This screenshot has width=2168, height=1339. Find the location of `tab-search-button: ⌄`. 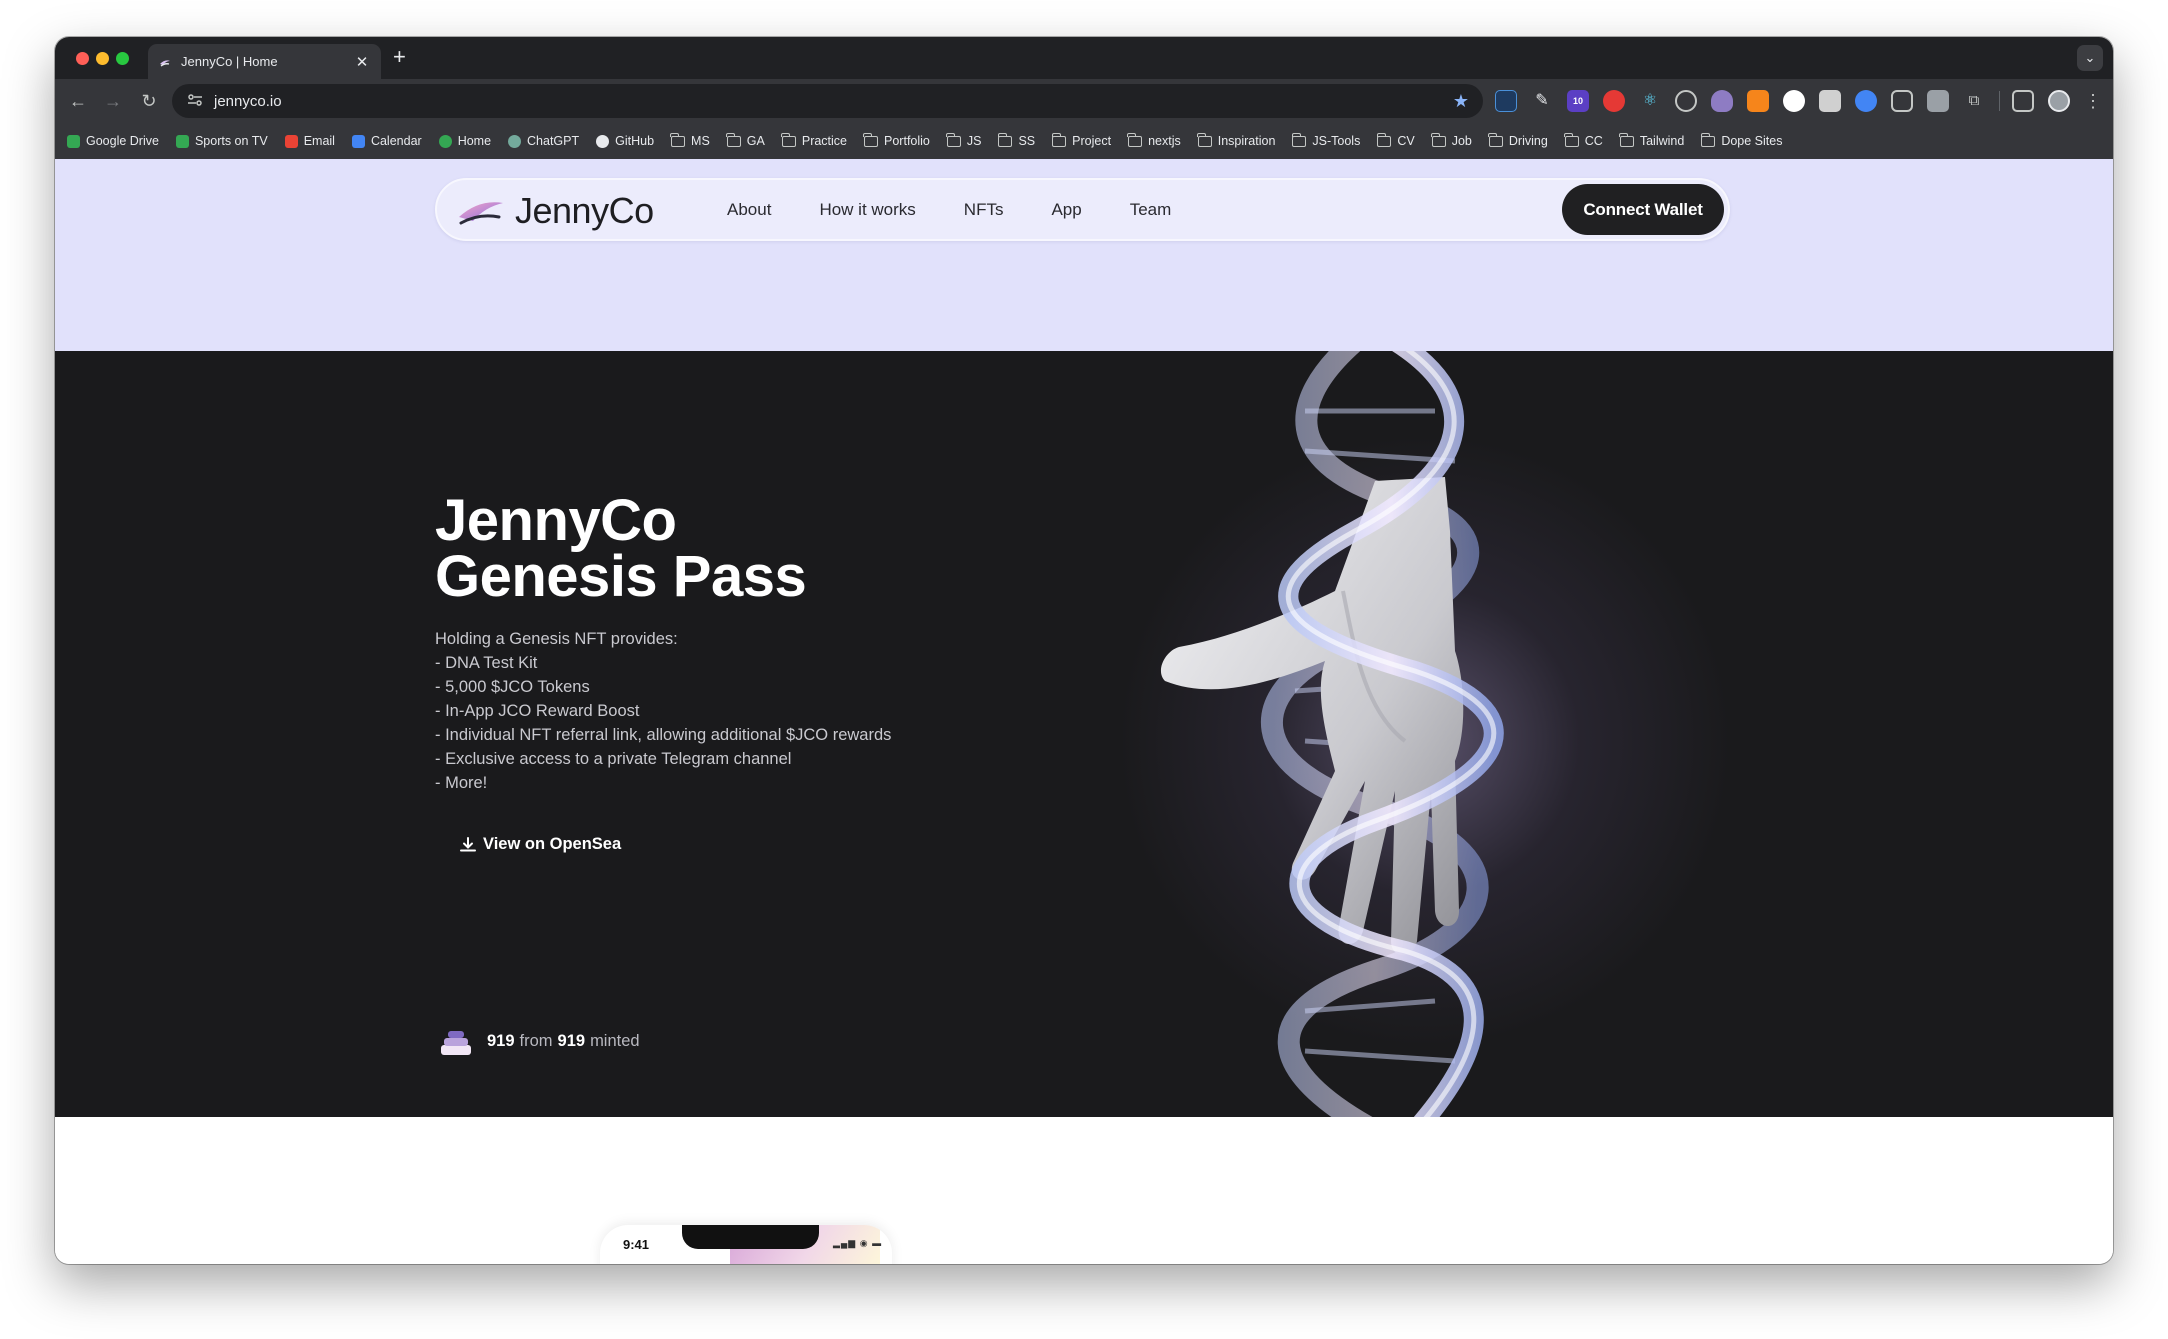

tab-search-button: ⌄ is located at coordinates (2090, 58).